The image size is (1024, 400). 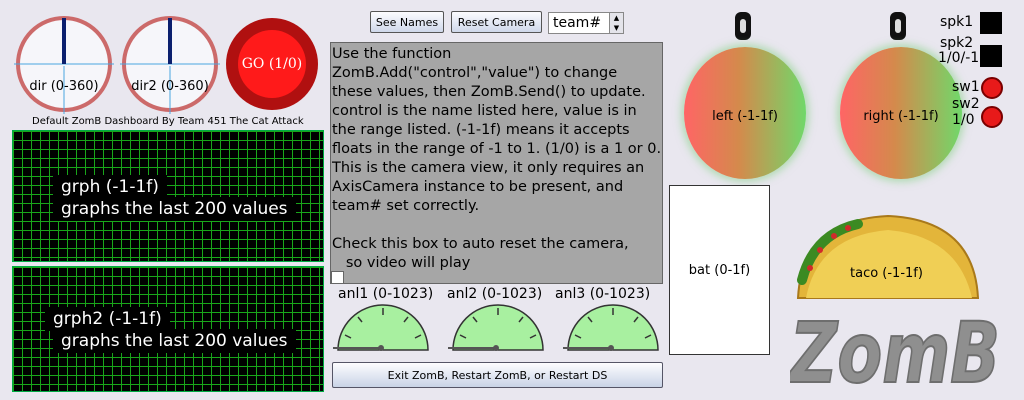 I want to click on see-names-button: See Names, so click(x=407, y=22).